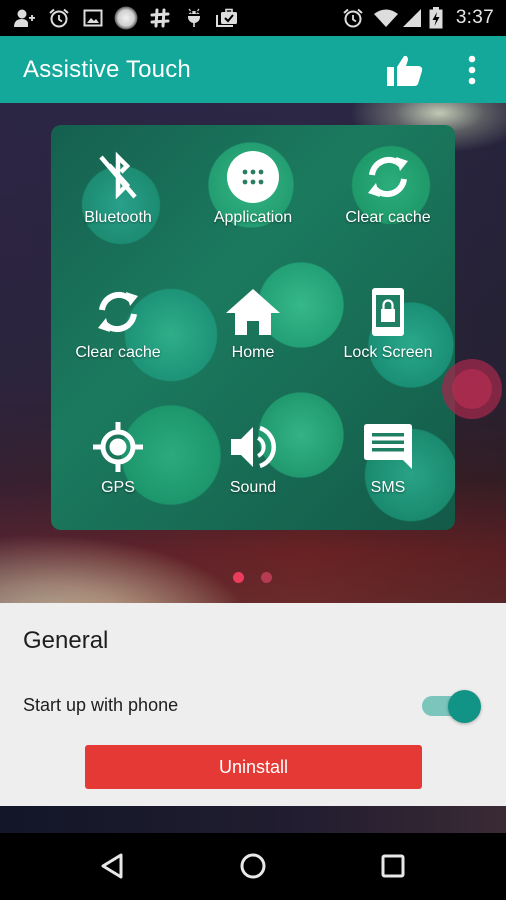  What do you see at coordinates (464, 706) in the screenshot?
I see `toggle-thumb` at bounding box center [464, 706].